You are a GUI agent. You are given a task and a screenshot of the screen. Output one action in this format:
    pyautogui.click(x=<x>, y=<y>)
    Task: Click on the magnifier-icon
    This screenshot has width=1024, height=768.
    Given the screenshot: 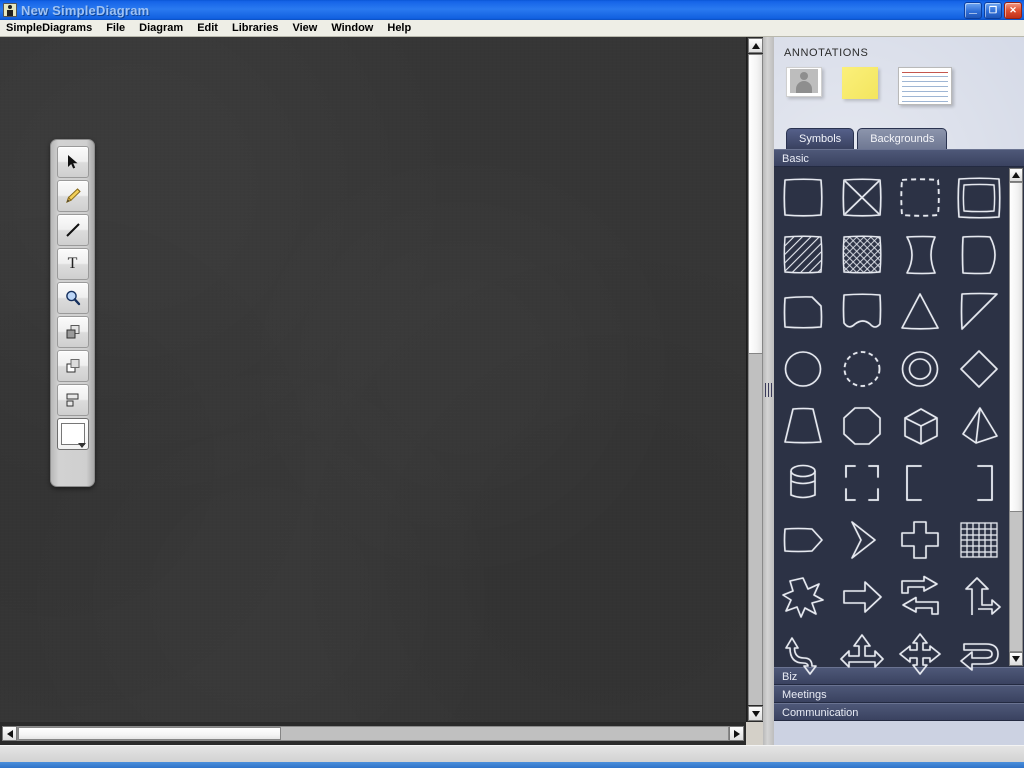 What is the action you would take?
    pyautogui.click(x=73, y=298)
    